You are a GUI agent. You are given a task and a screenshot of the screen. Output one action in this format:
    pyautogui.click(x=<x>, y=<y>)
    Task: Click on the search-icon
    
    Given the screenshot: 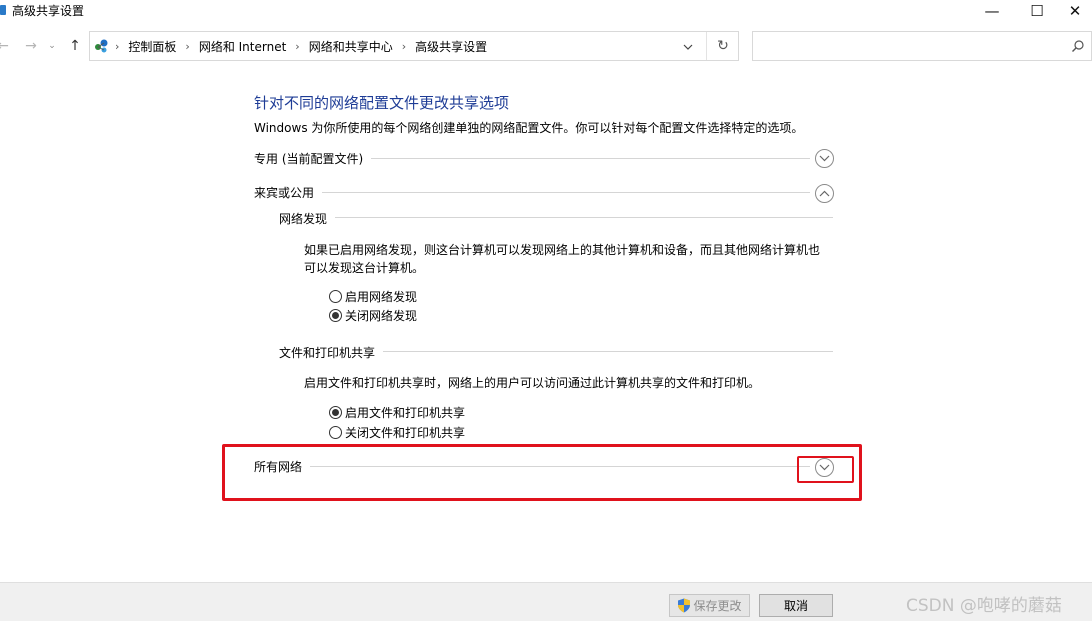 What is the action you would take?
    pyautogui.click(x=1078, y=46)
    